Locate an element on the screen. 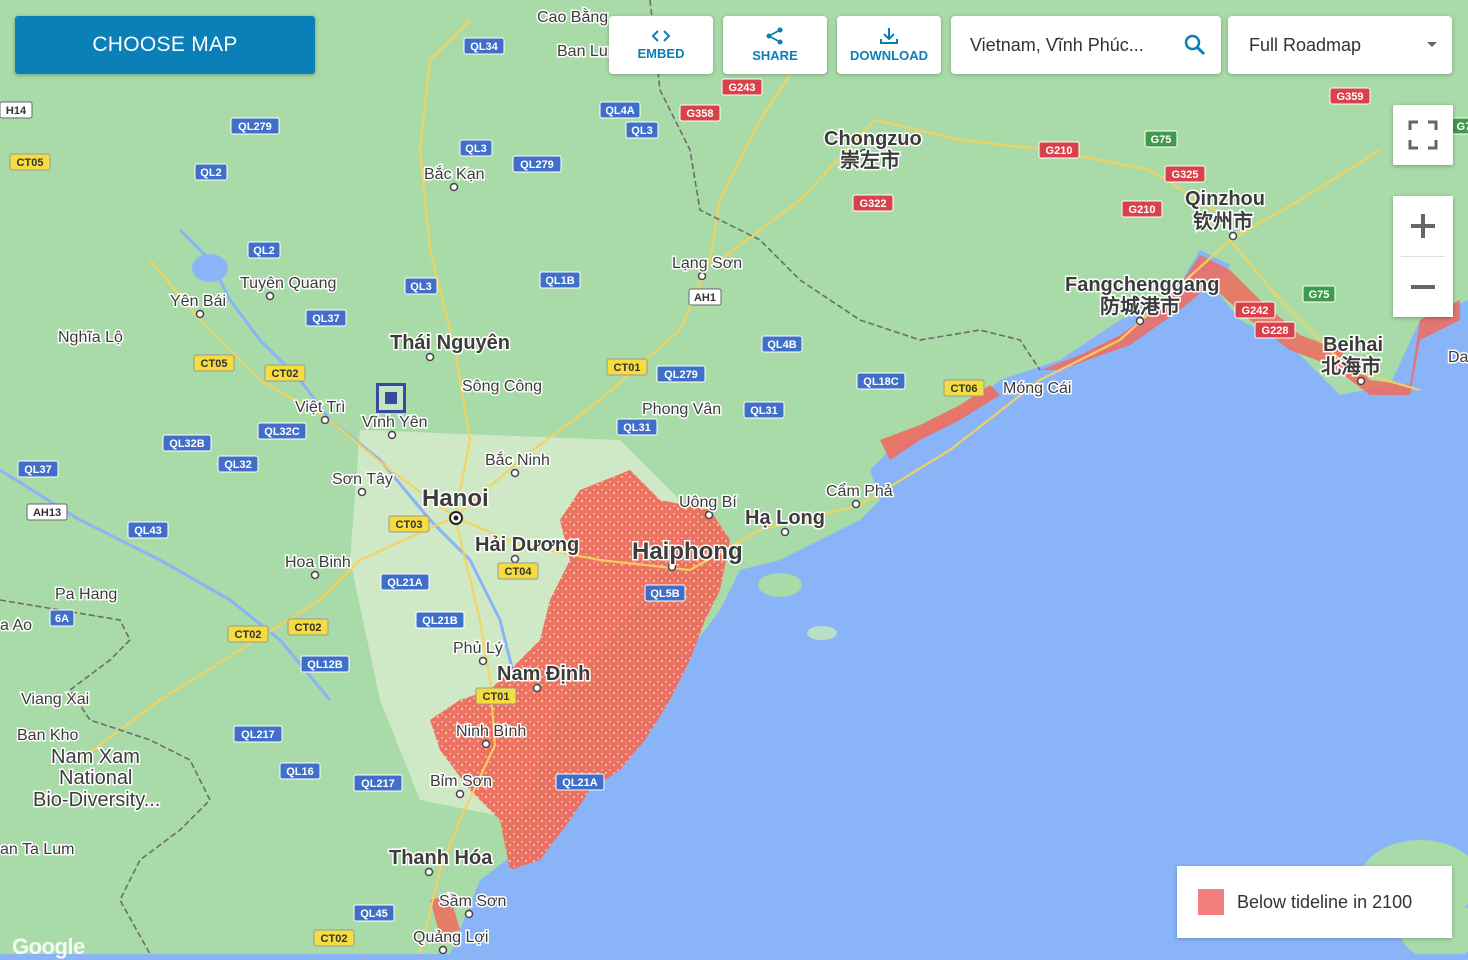  road-shield: CT03 is located at coordinates (409, 524).